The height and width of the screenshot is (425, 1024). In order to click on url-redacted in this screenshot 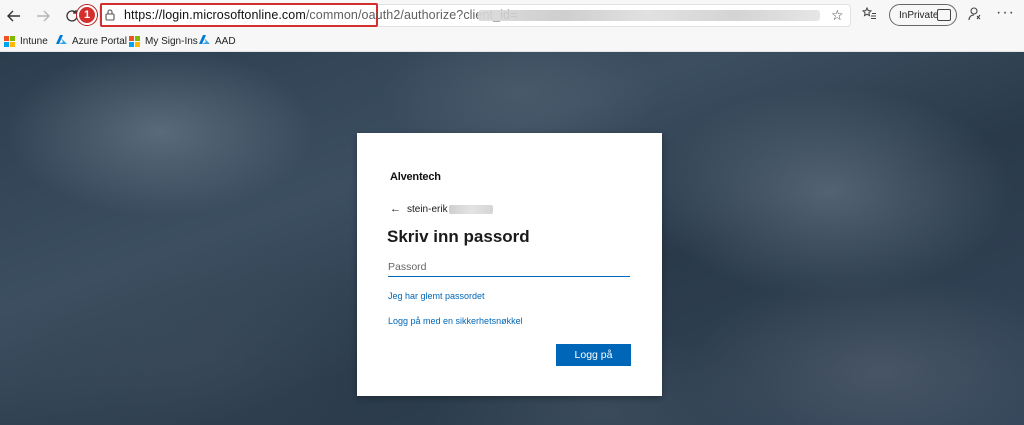, I will do `click(649, 15)`.